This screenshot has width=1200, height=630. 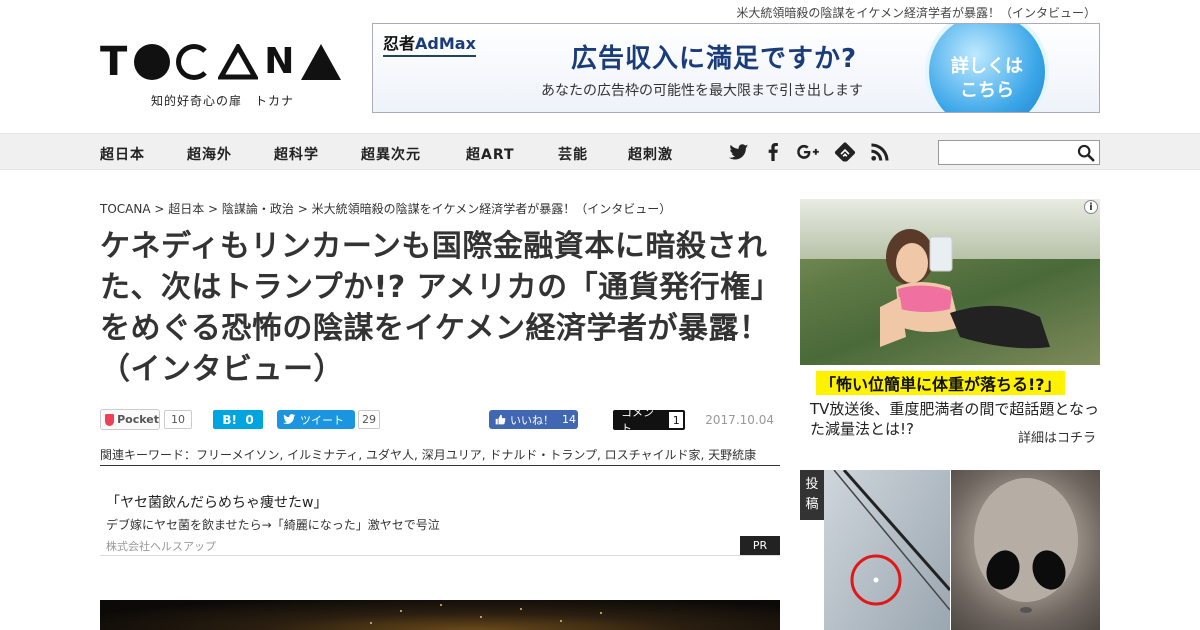 What do you see at coordinates (880, 152) in the screenshot?
I see `rss-icon` at bounding box center [880, 152].